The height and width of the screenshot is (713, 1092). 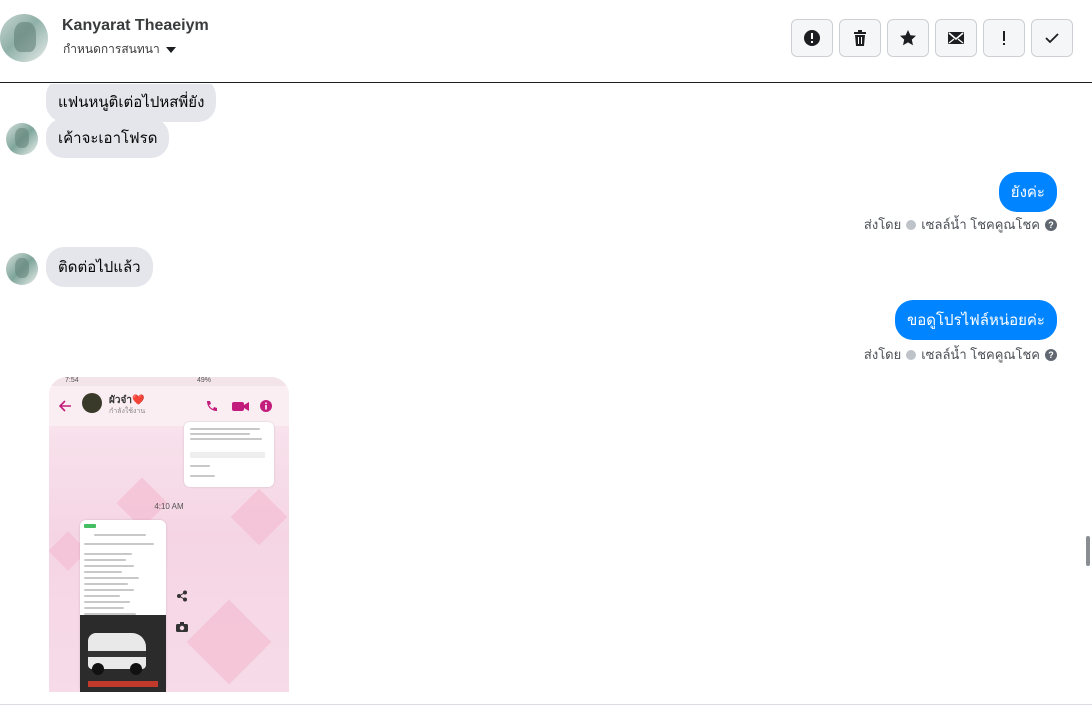 What do you see at coordinates (111, 49) in the screenshot?
I see `conversation-settings-label: กำหนดการสนทนา` at bounding box center [111, 49].